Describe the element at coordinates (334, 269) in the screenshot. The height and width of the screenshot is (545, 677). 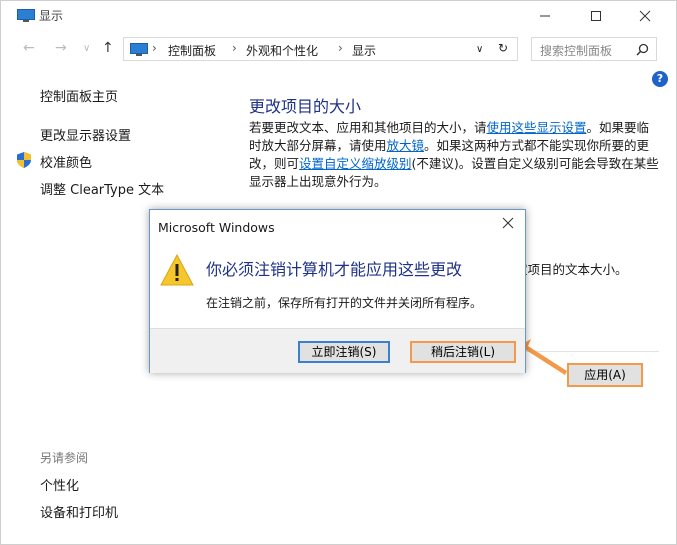
I see `dialog-heading: 你必须注销计算机才能应用这些更改` at that location.